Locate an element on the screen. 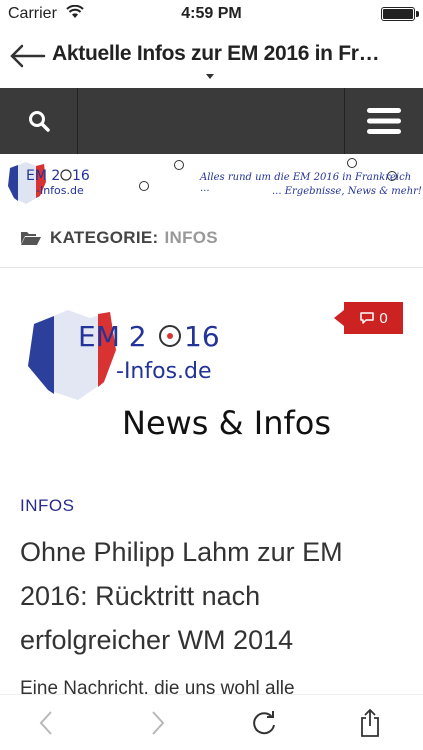  chevron-right-icon is located at coordinates (158, 723).